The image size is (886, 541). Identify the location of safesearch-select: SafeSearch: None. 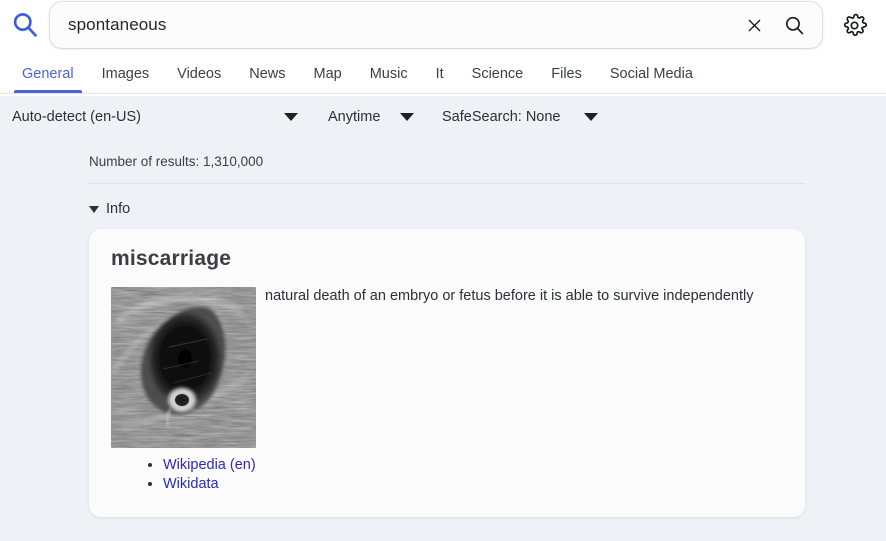
(529, 117).